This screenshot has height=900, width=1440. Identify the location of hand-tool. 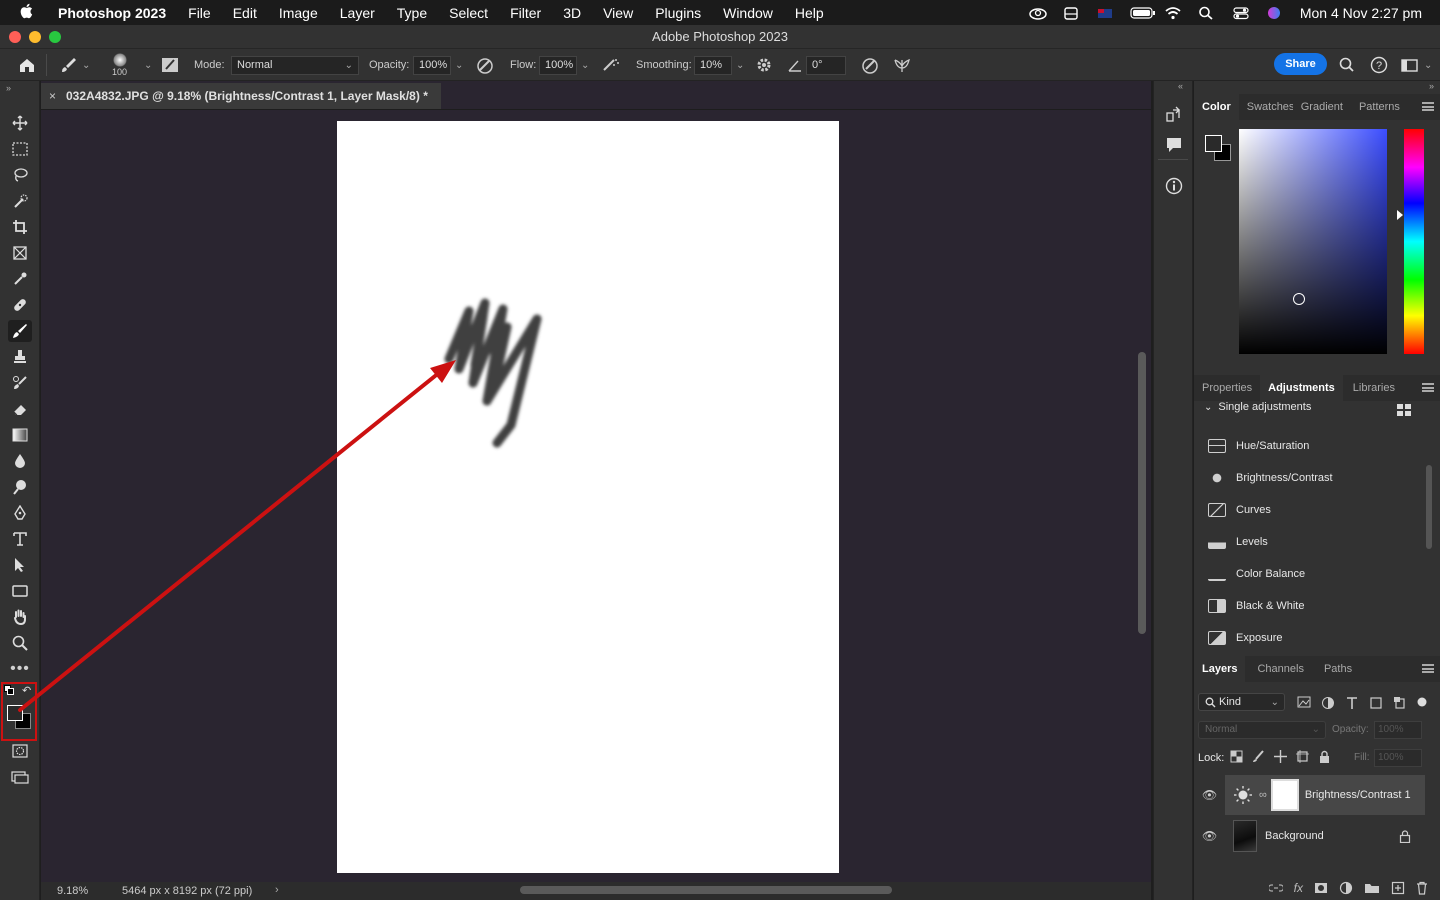
(20, 617).